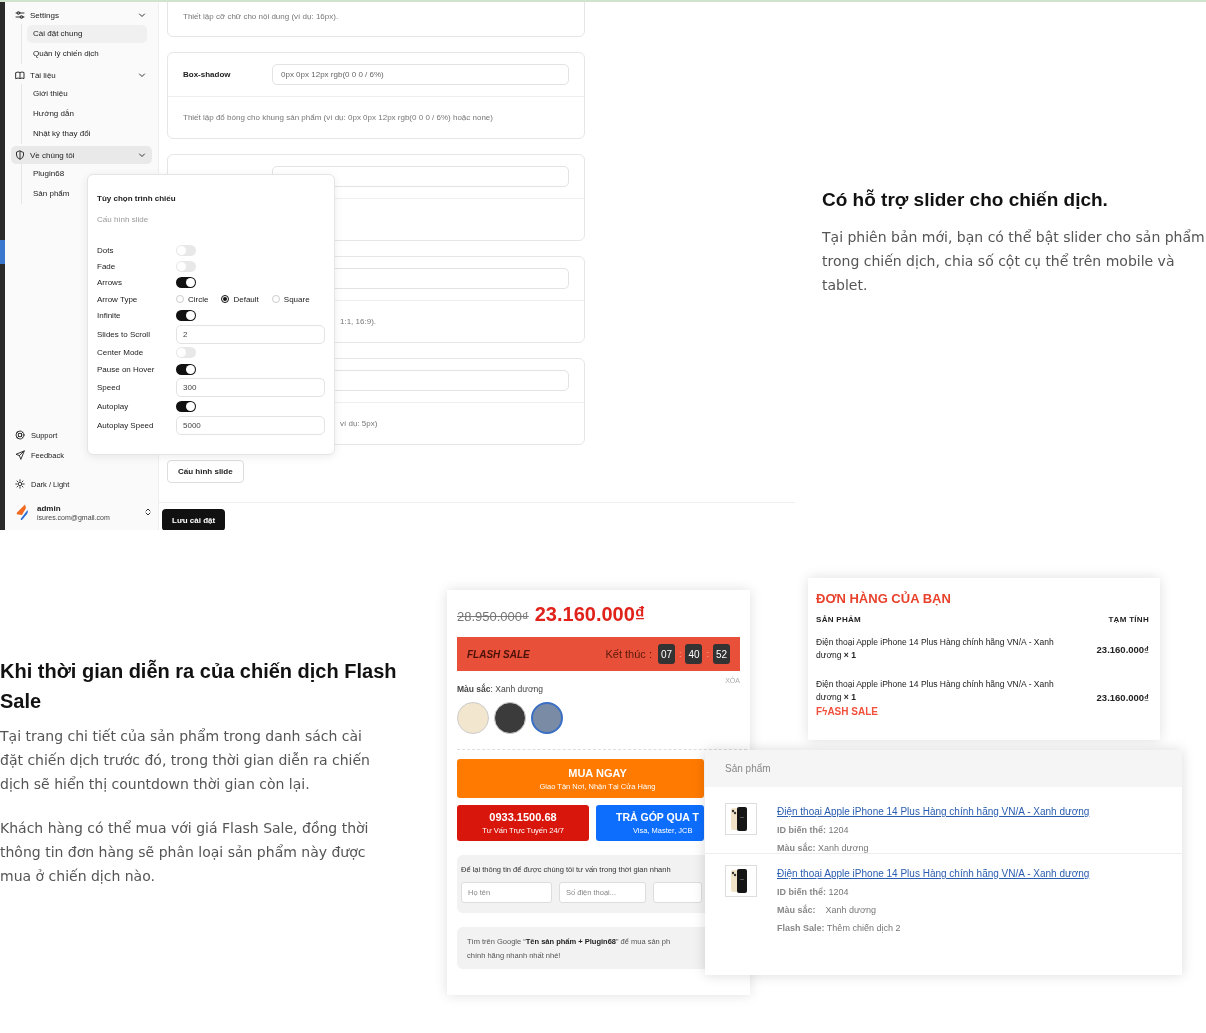 The width and height of the screenshot is (1206, 1033). What do you see at coordinates (20, 75) in the screenshot?
I see `book-icon` at bounding box center [20, 75].